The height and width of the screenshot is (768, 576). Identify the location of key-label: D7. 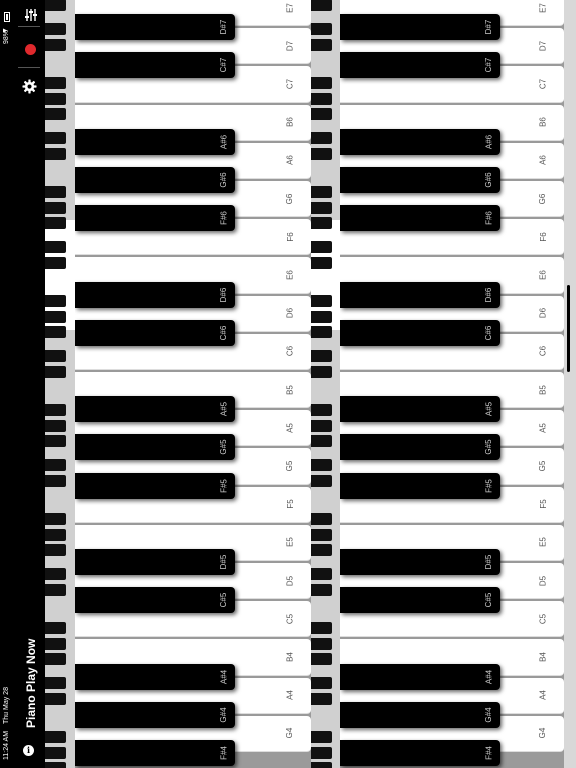
(543, 45).